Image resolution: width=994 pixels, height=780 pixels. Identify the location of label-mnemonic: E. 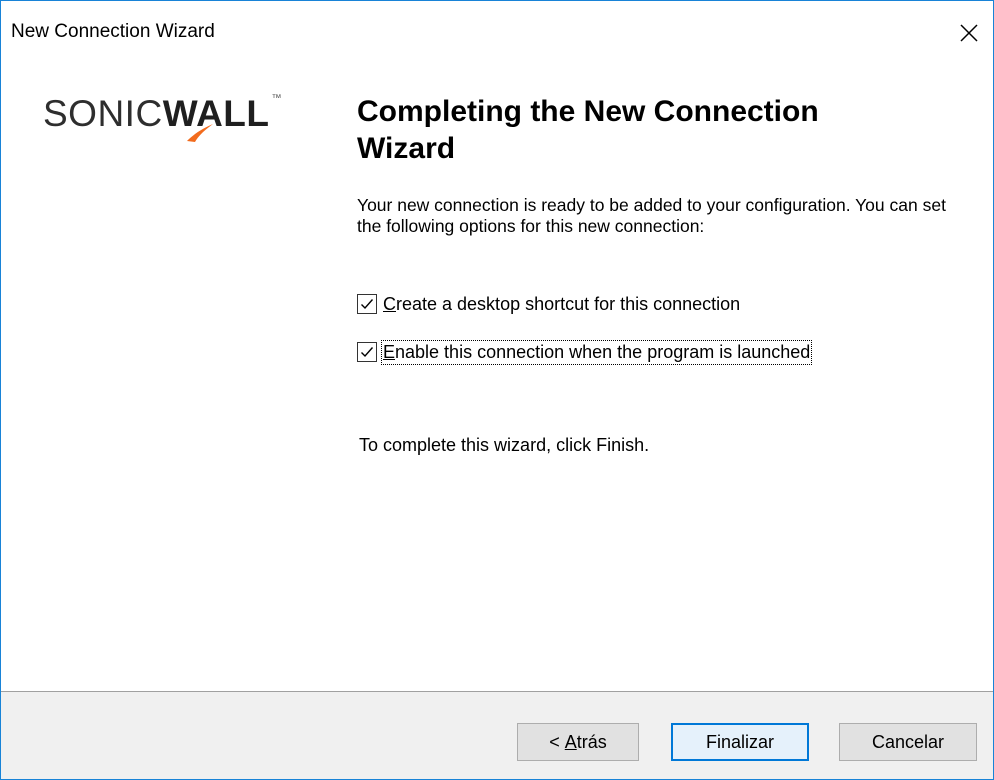
(389, 351).